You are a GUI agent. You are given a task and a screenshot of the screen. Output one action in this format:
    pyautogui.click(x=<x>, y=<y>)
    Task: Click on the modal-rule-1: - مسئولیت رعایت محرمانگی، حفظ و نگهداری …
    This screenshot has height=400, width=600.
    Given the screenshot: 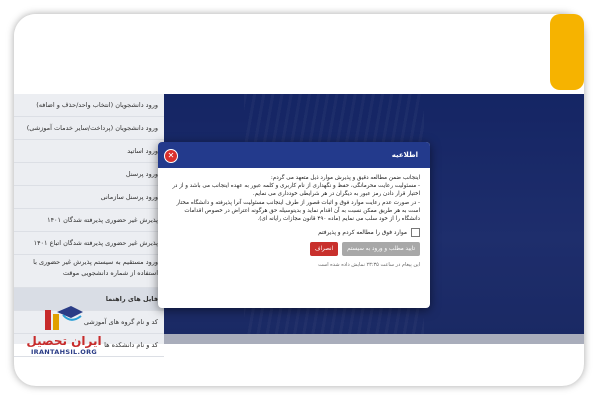 What is the action you would take?
    pyautogui.click(x=296, y=190)
    